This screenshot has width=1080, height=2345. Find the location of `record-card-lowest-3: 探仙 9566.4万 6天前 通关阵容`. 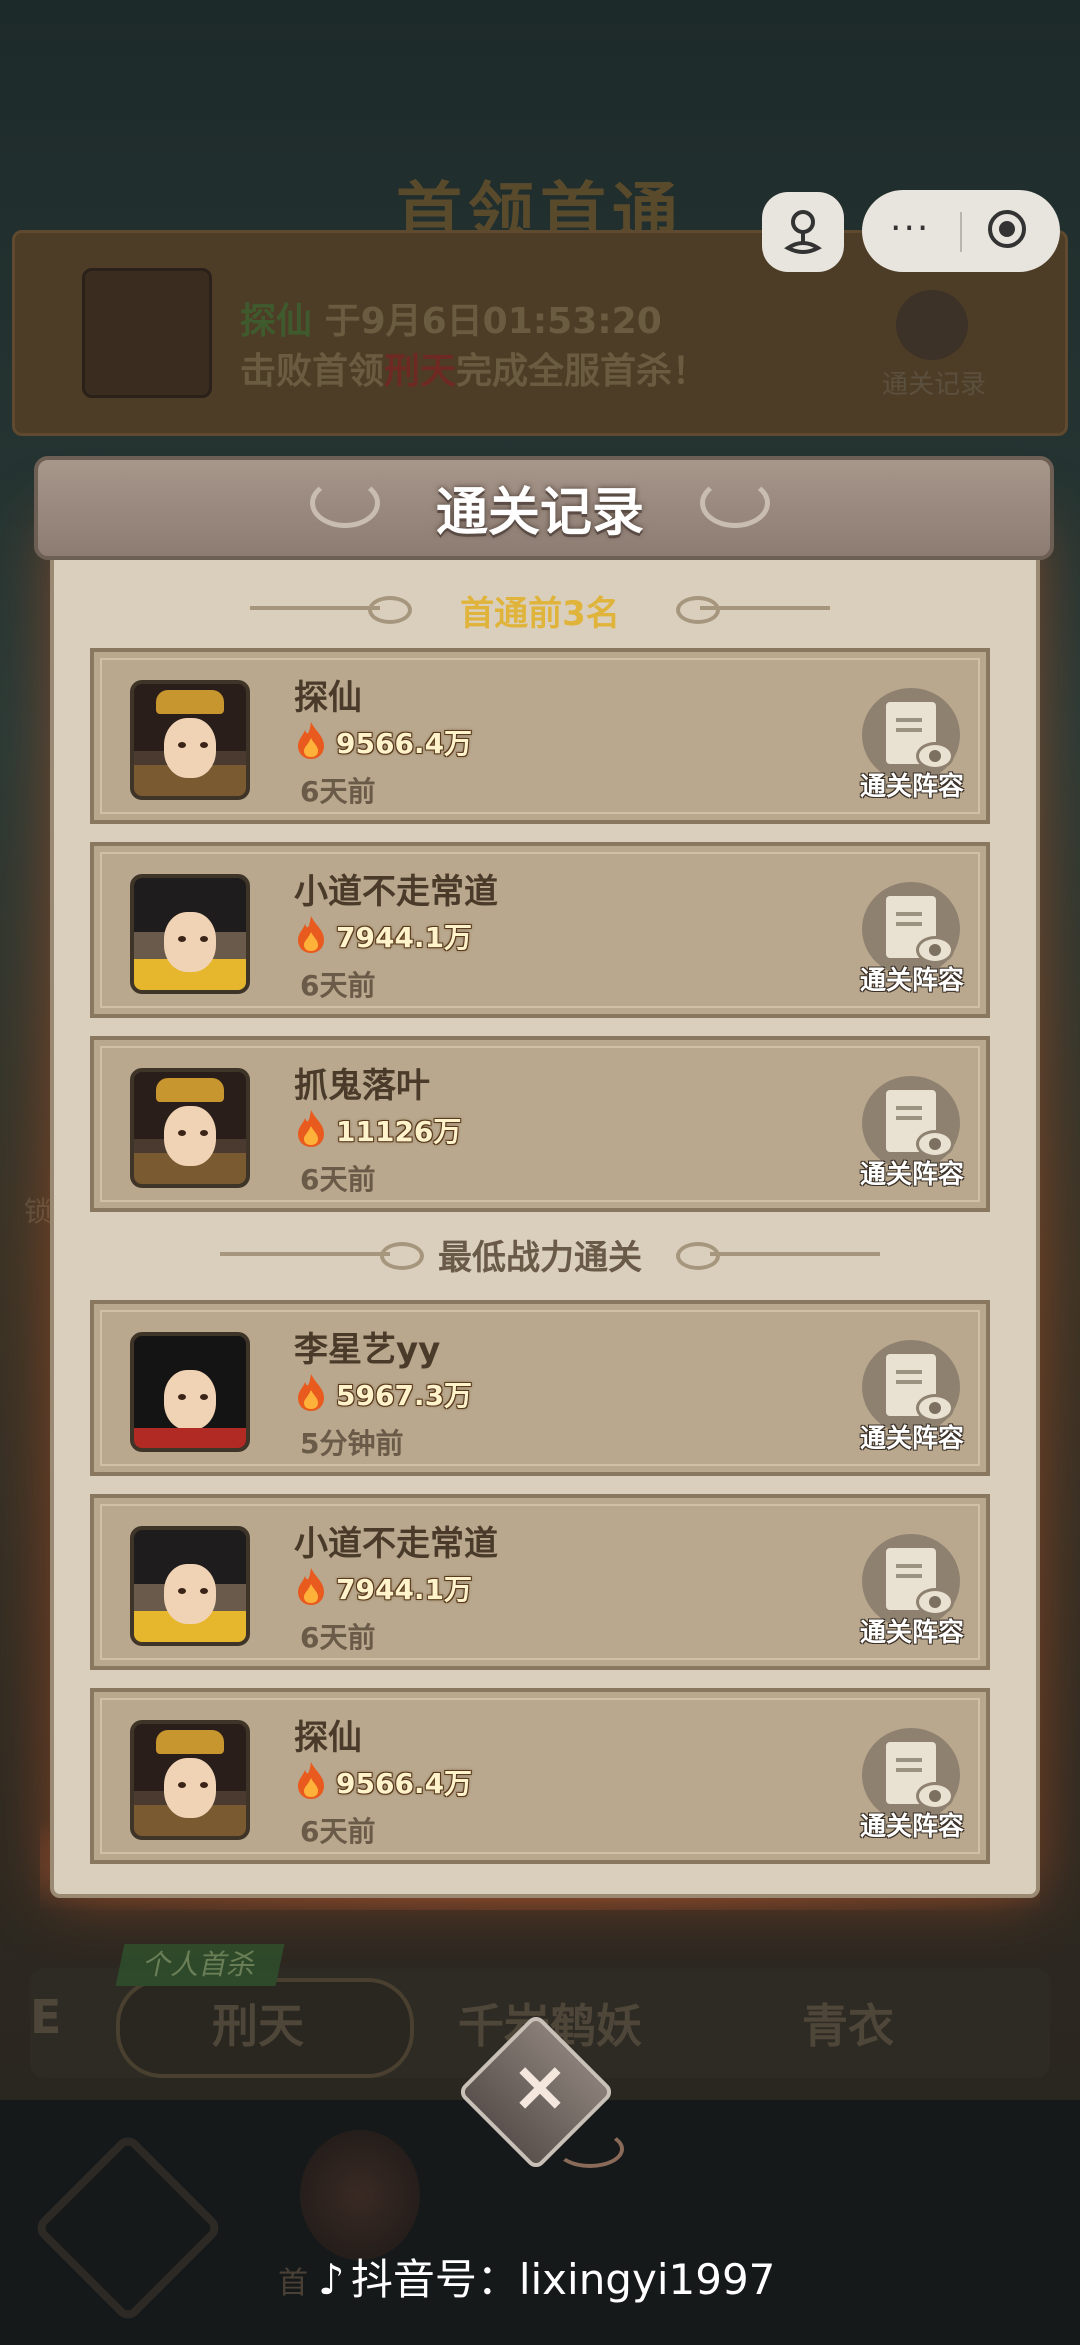

record-card-lowest-3: 探仙 9566.4万 6天前 通关阵容 is located at coordinates (540, 1776).